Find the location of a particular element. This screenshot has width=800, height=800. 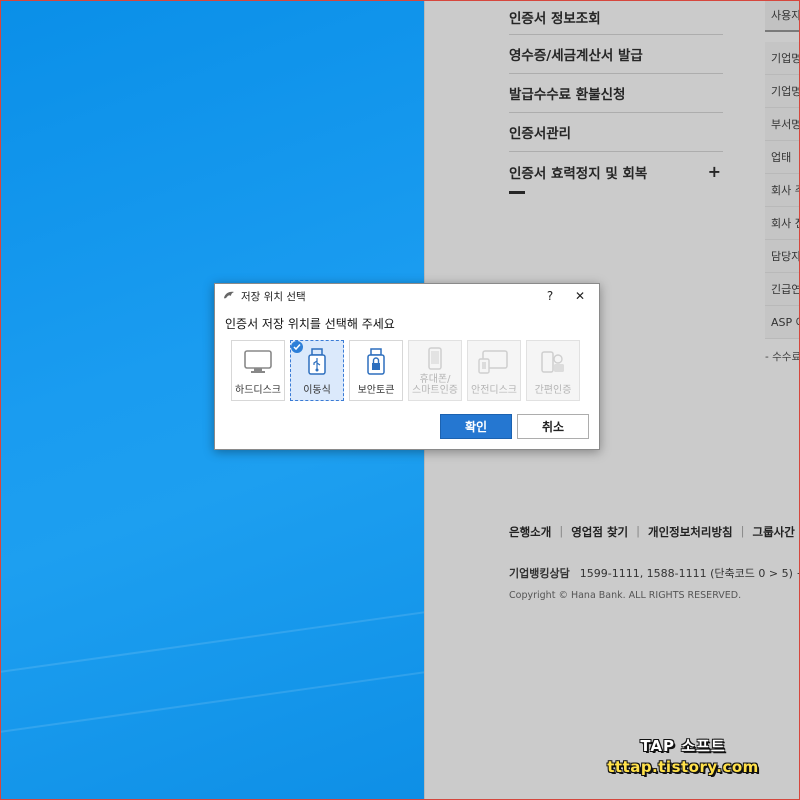

option-label: 이동식 is located at coordinates (317, 390).